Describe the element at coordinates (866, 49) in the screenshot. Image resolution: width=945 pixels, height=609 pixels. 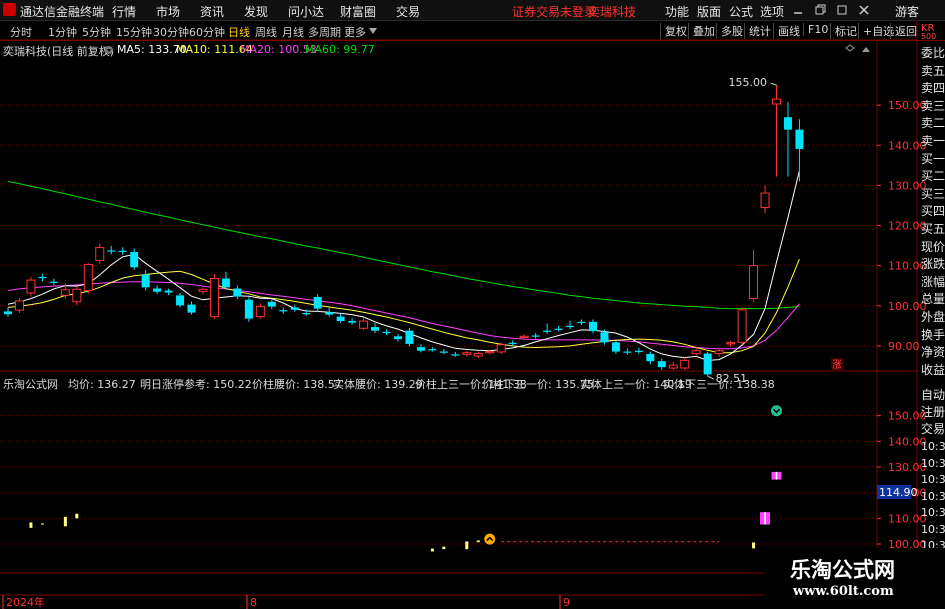
I see `collapse-arrow-icon` at that location.